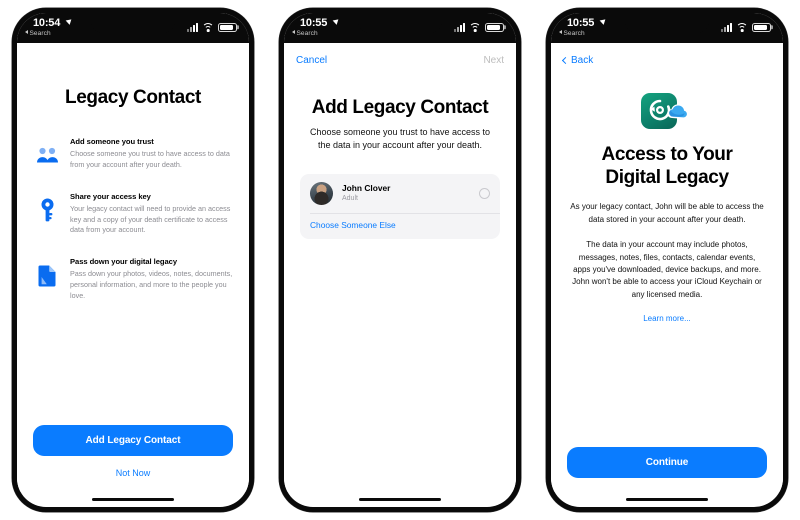 The height and width of the screenshot is (520, 800). I want to click on status-time: 10:54, so click(47, 23).